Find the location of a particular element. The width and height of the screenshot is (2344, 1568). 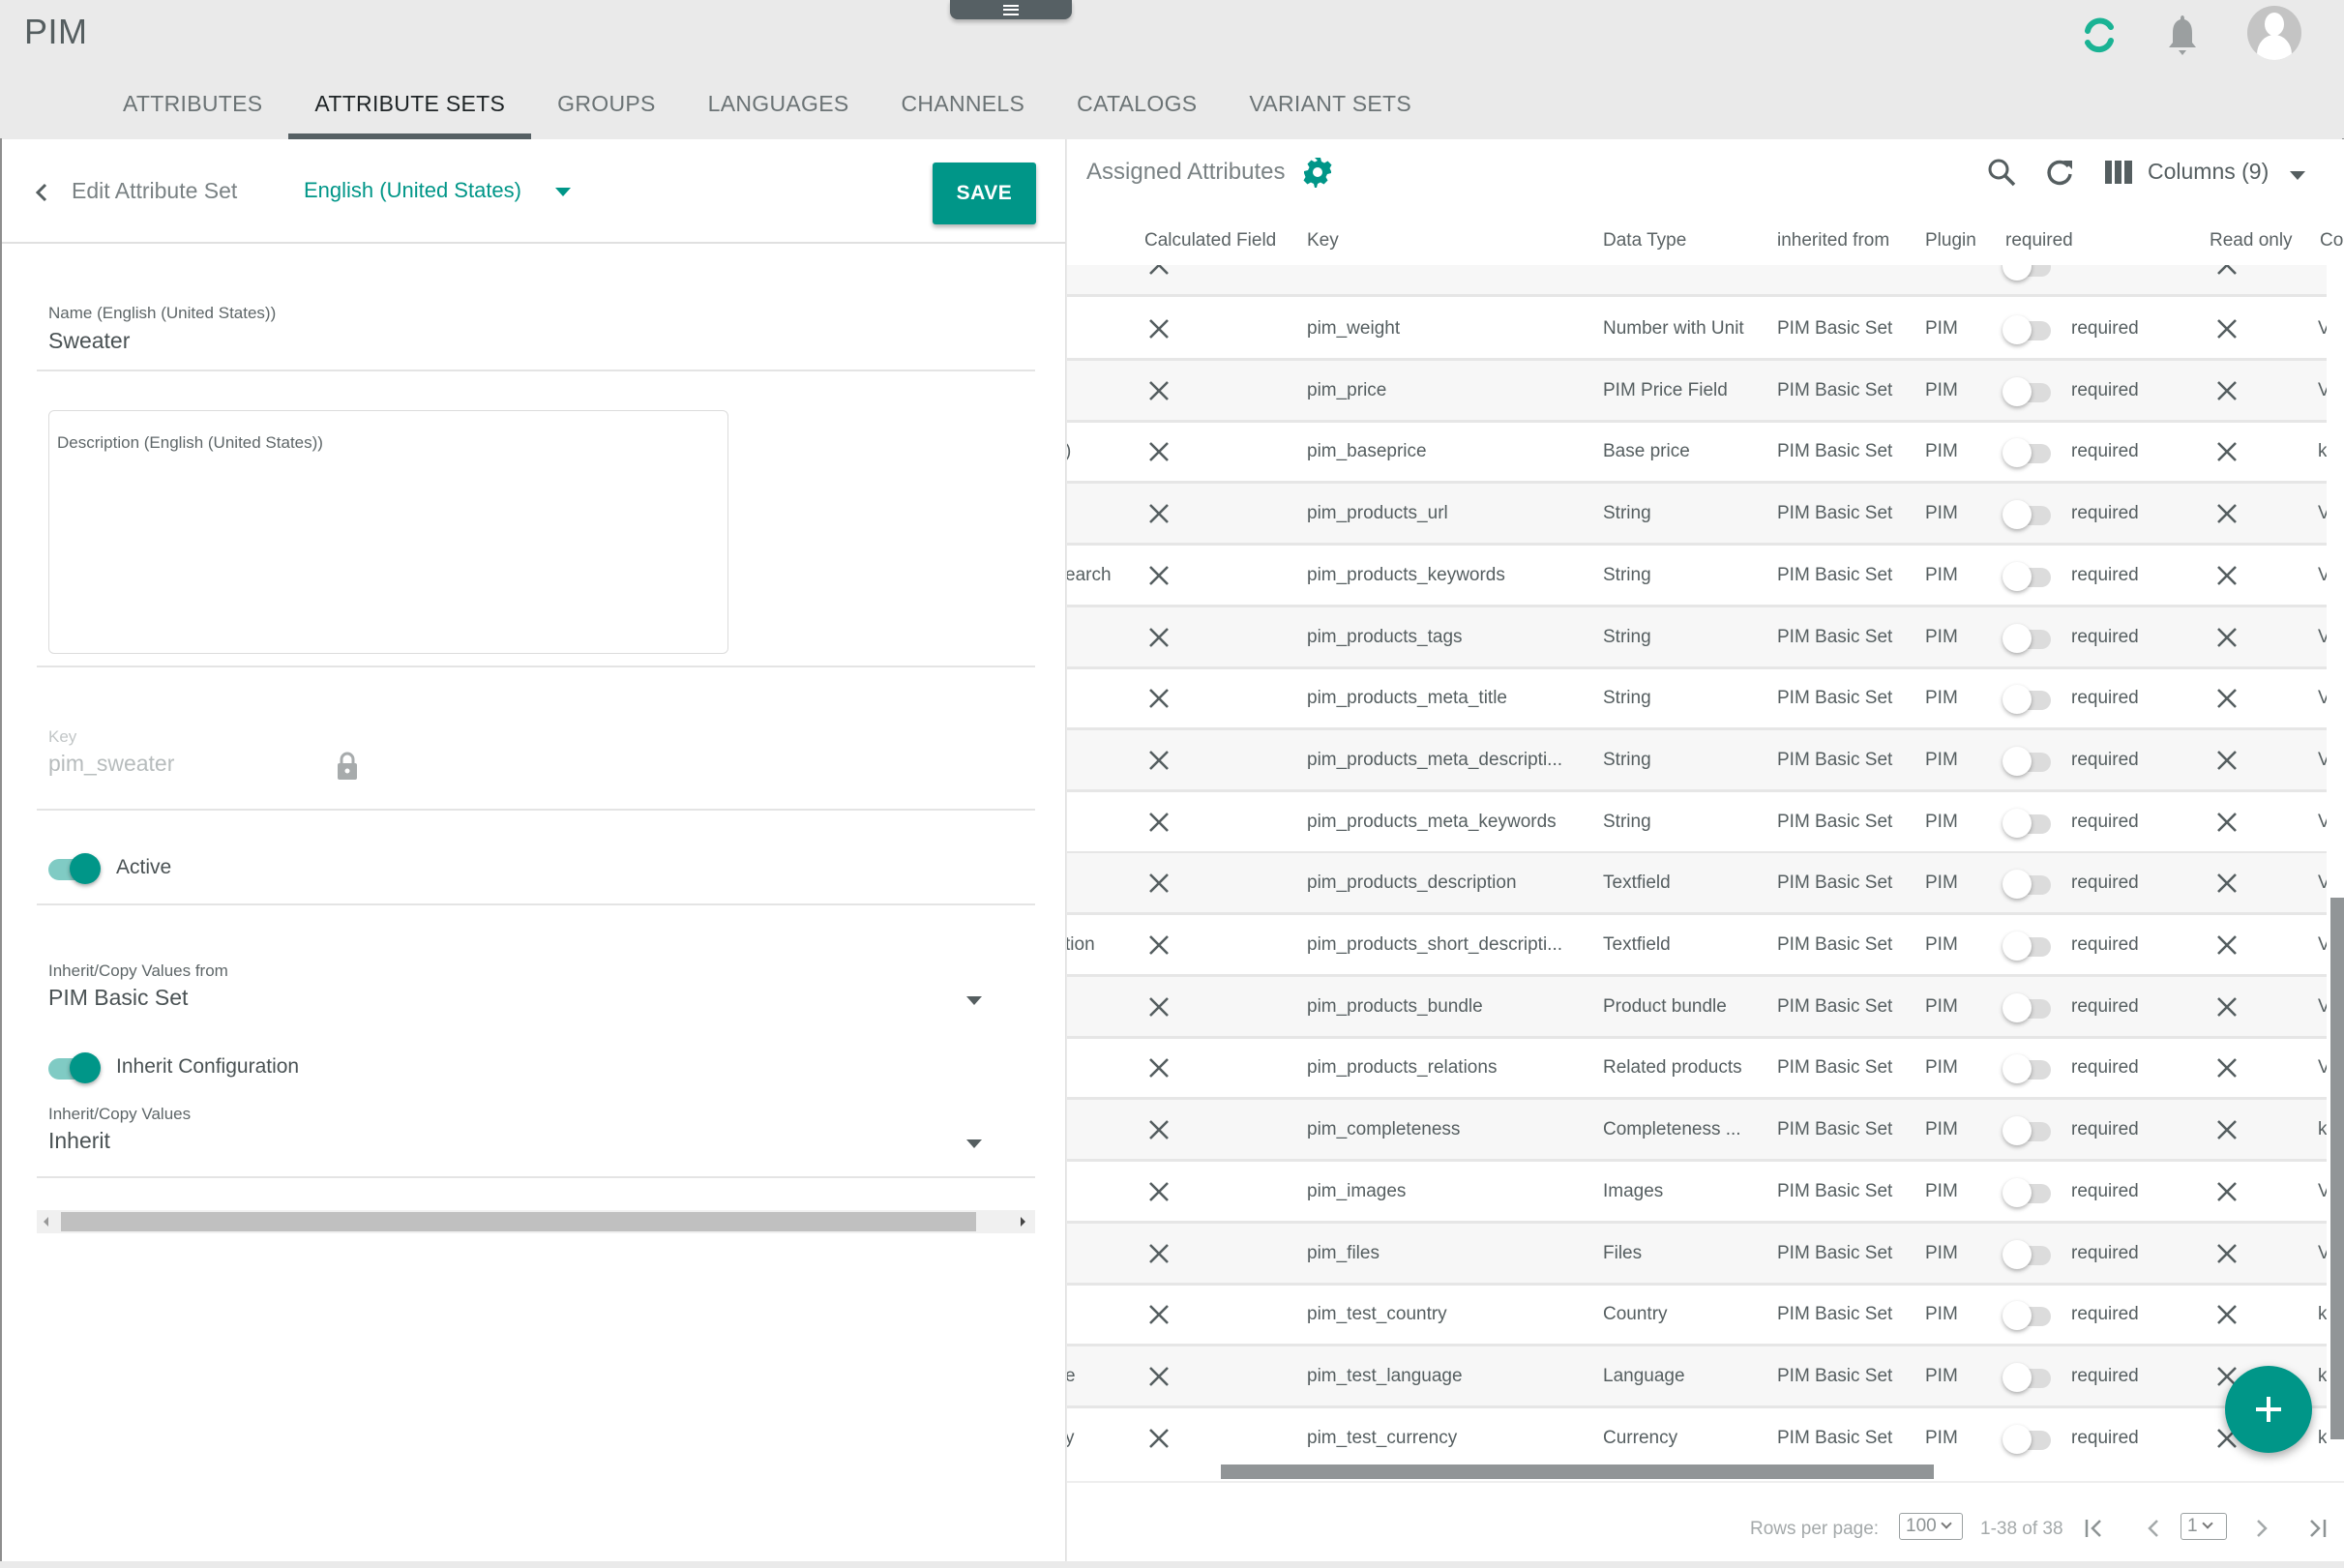

tab-channels: CHANNELS is located at coordinates (963, 110).